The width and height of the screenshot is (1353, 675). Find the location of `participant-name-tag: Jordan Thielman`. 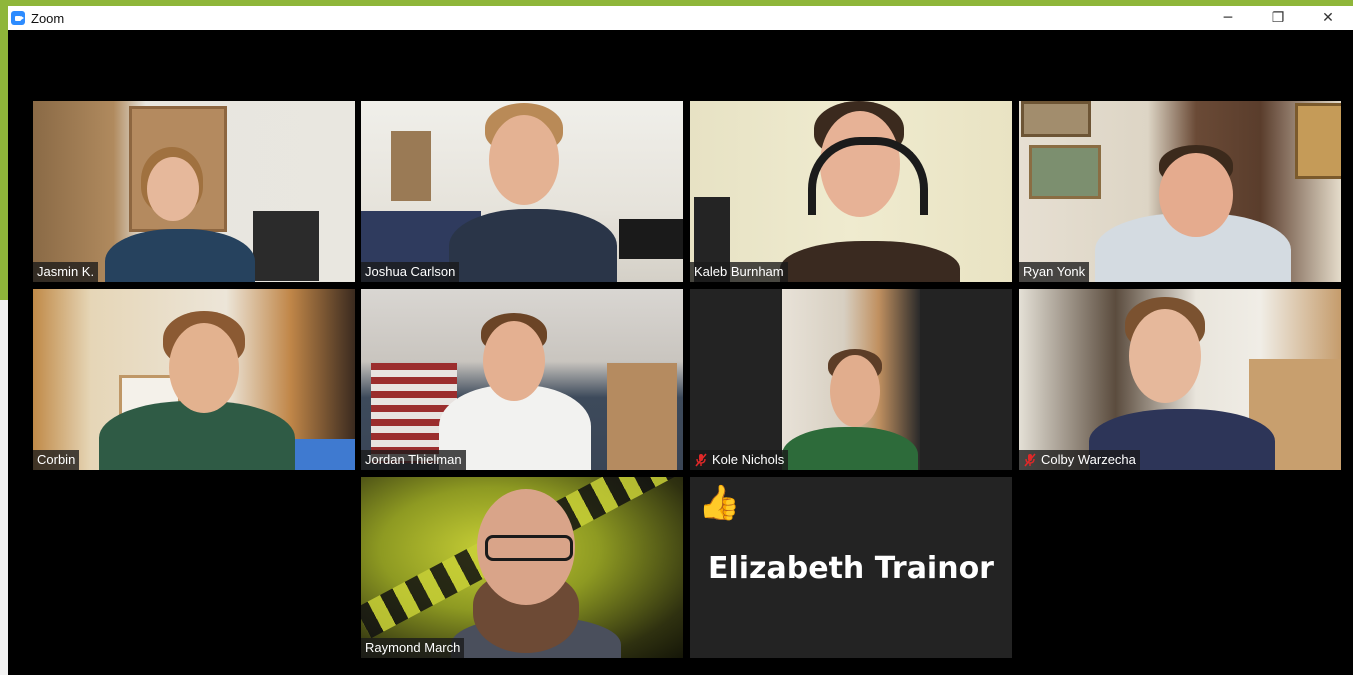

participant-name-tag: Jordan Thielman is located at coordinates (413, 460).